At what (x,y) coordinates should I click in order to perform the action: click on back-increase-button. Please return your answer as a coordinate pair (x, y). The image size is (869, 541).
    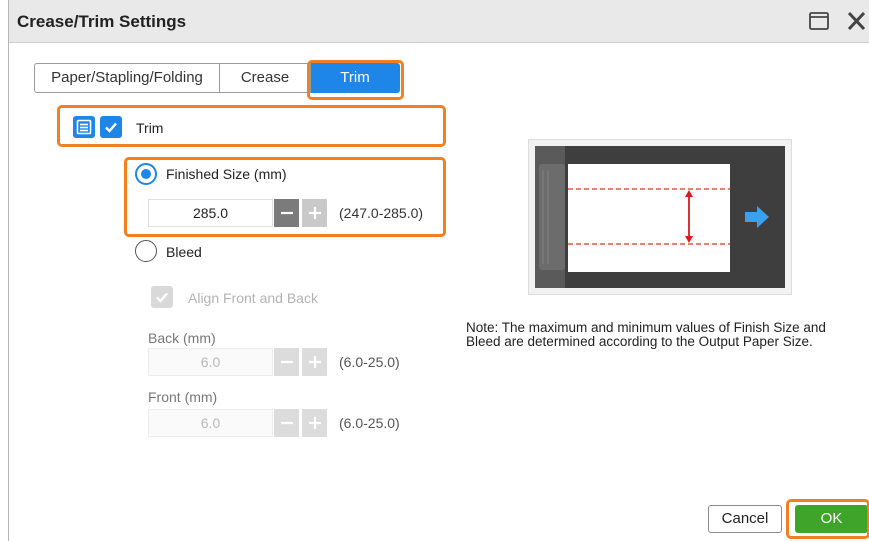
    Looking at the image, I should click on (314, 362).